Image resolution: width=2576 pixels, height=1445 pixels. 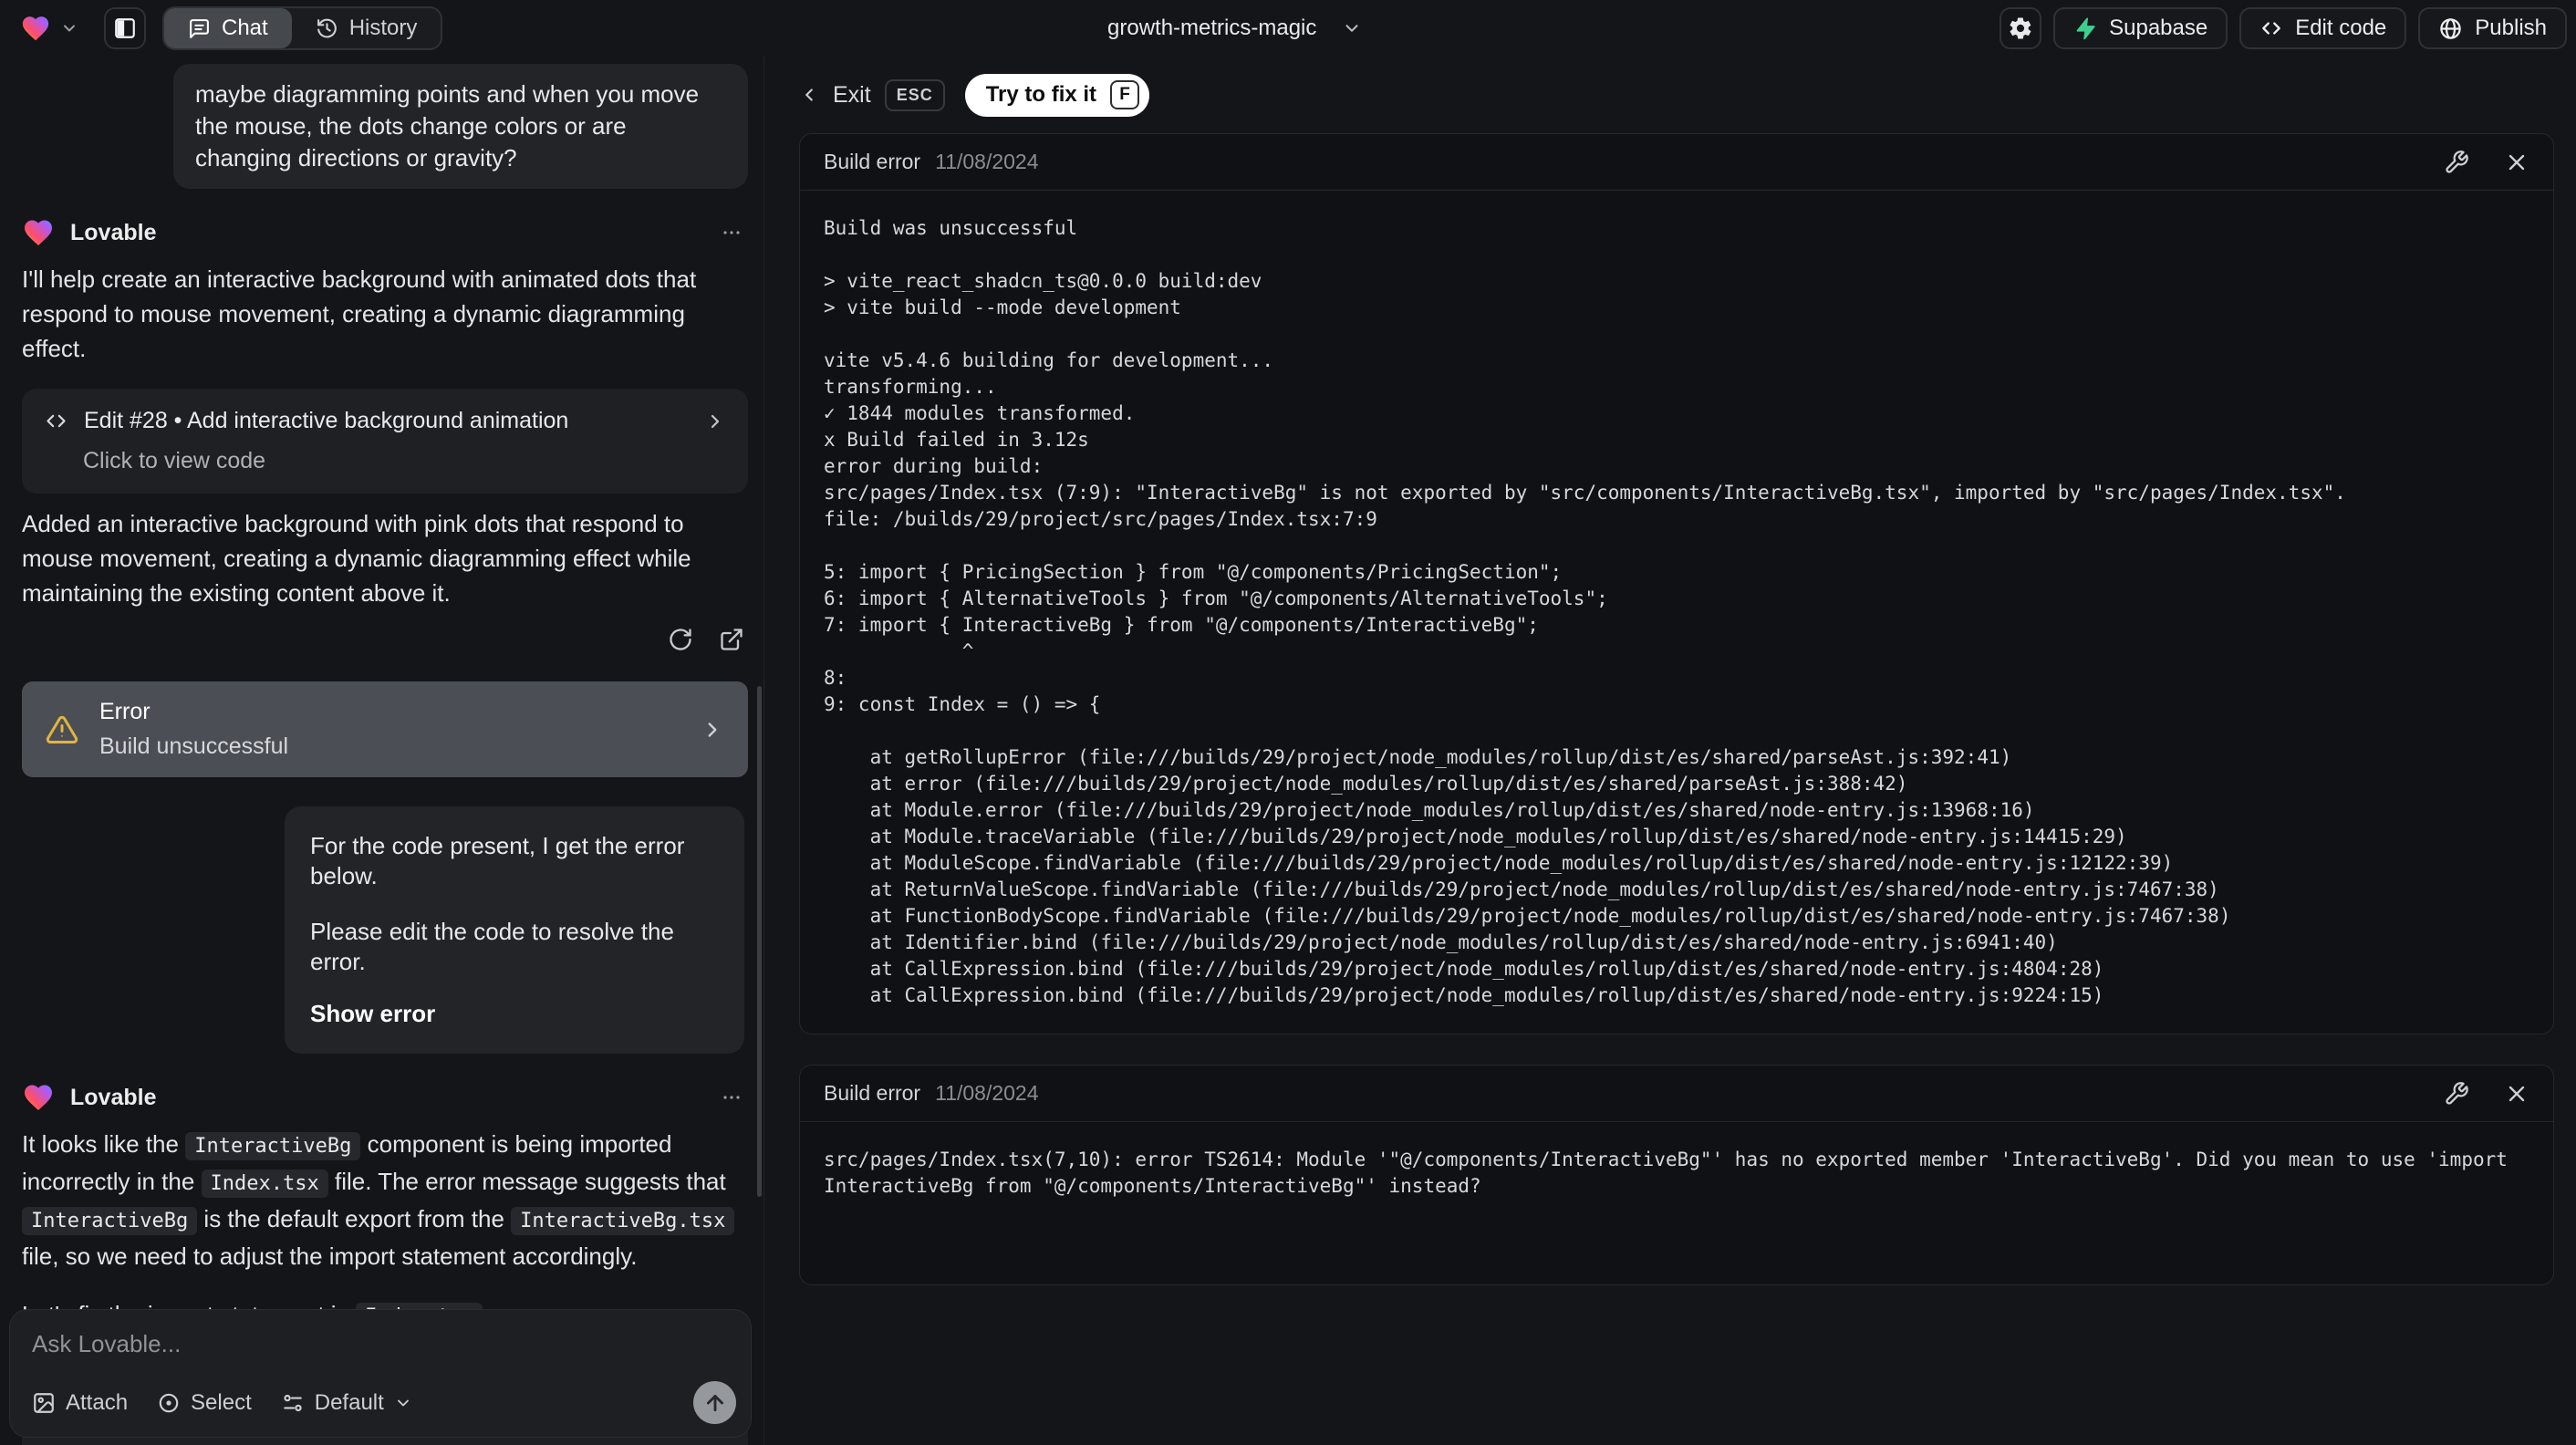 What do you see at coordinates (2085, 28) in the screenshot?
I see `supabase-bolt-icon` at bounding box center [2085, 28].